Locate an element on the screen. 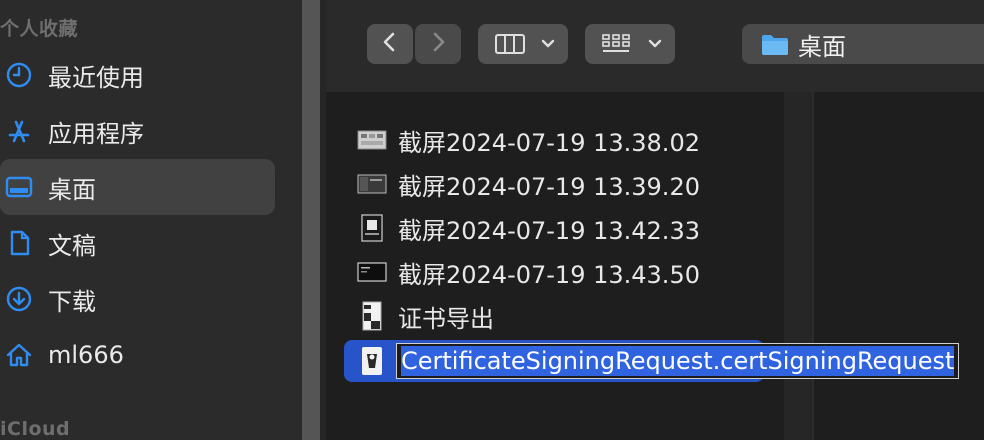 This screenshot has width=984, height=440. sidebar-item-desktop: 桌面 is located at coordinates (137, 187).